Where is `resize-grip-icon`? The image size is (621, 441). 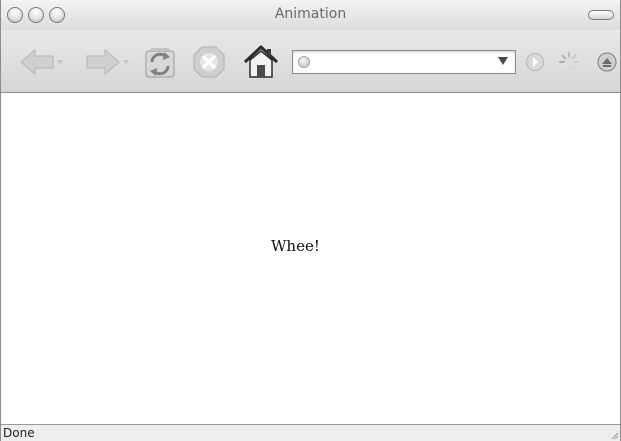
resize-grip-icon is located at coordinates (614, 435).